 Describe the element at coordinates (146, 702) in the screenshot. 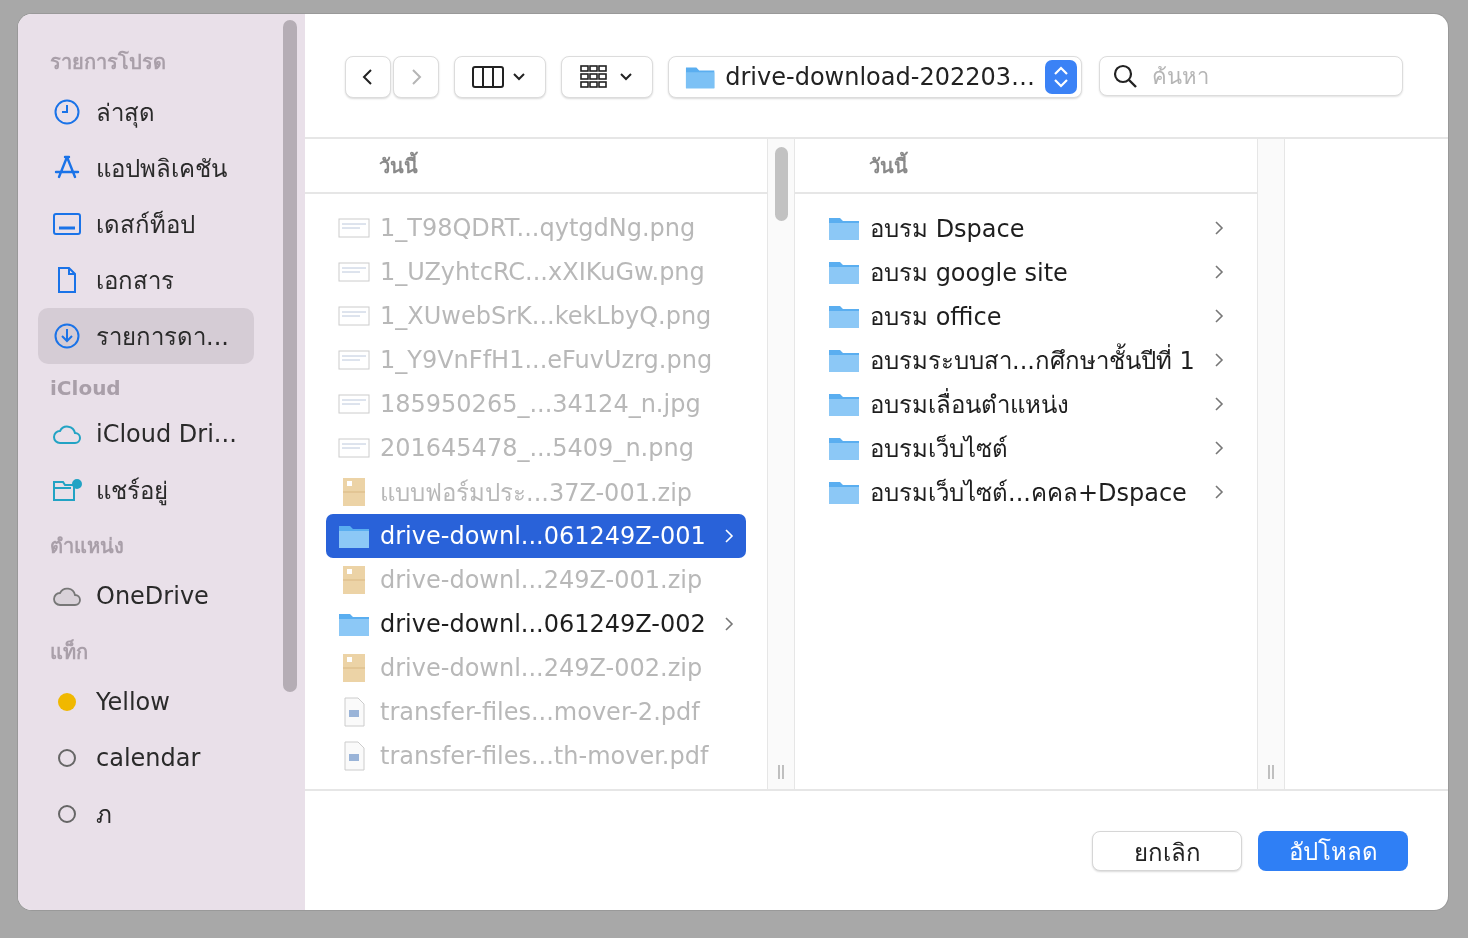

I see `sidebar-item: Yellow` at that location.